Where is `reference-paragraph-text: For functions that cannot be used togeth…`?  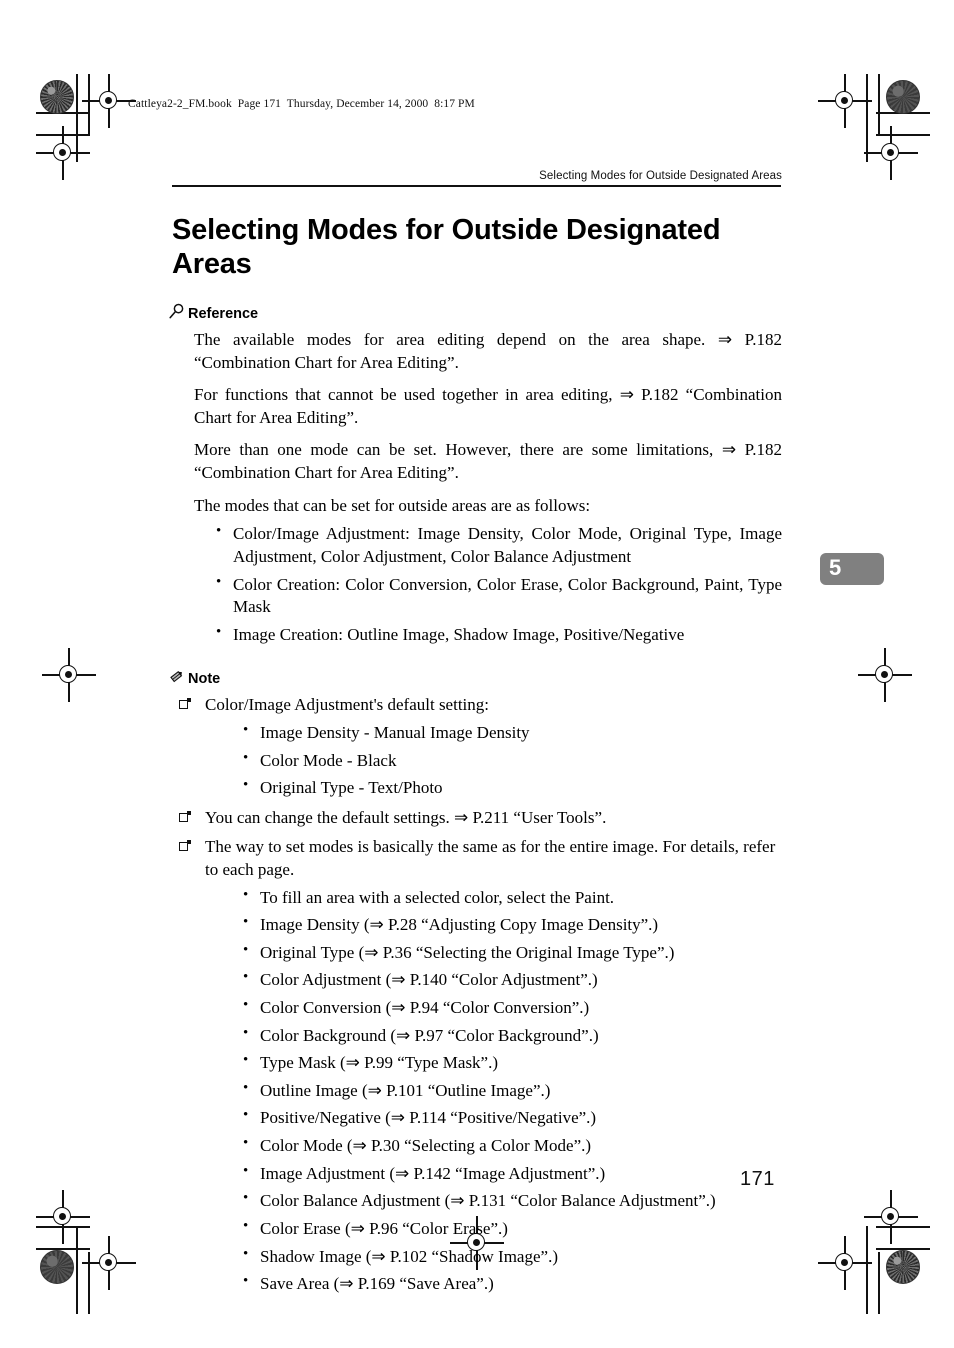
reference-paragraph-text: For functions that cannot be used togeth… is located at coordinates (488, 406).